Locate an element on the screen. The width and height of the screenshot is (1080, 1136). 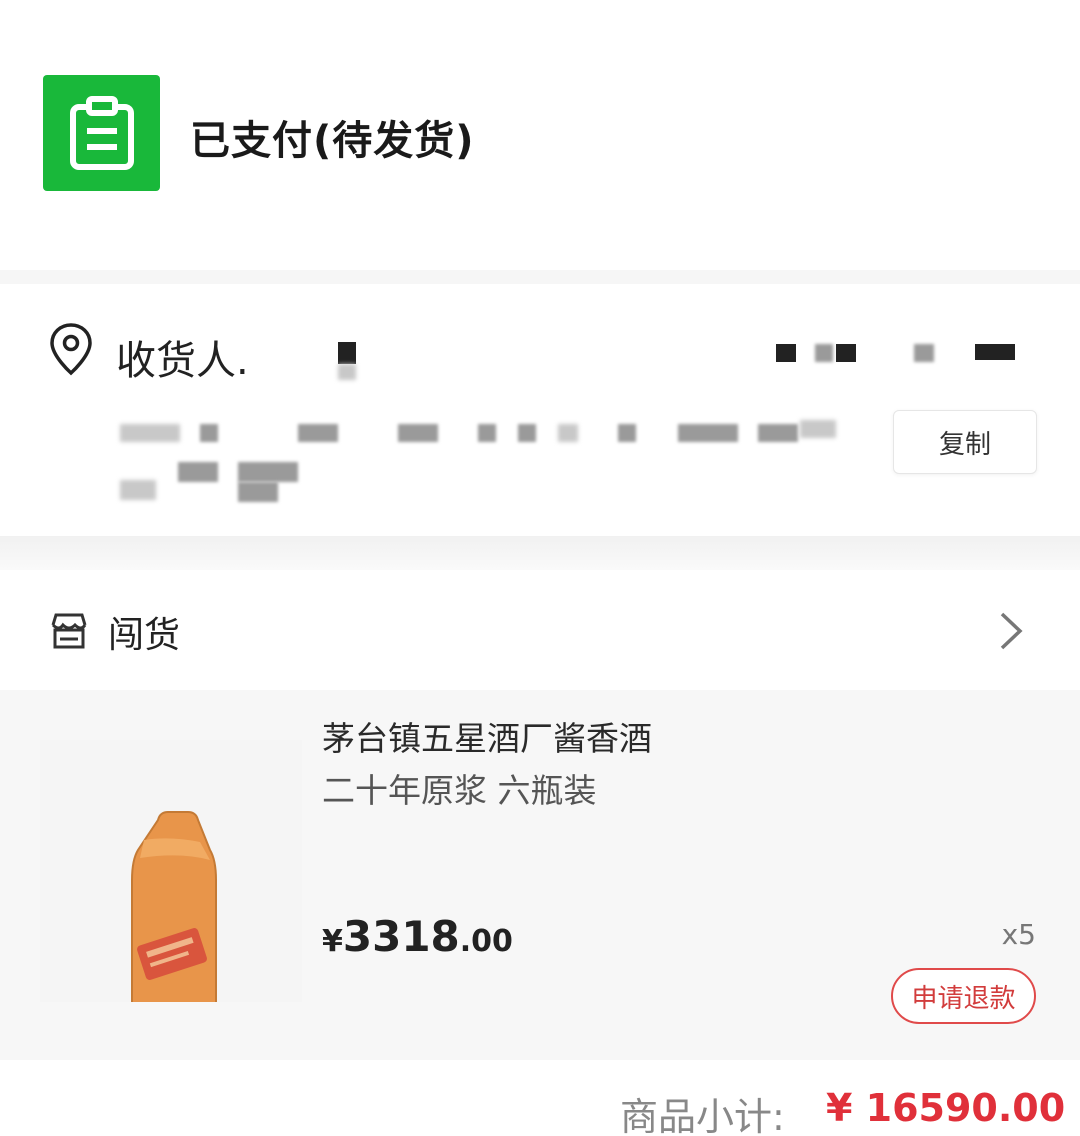
product-quantity: x5 is located at coordinates (1018, 934).